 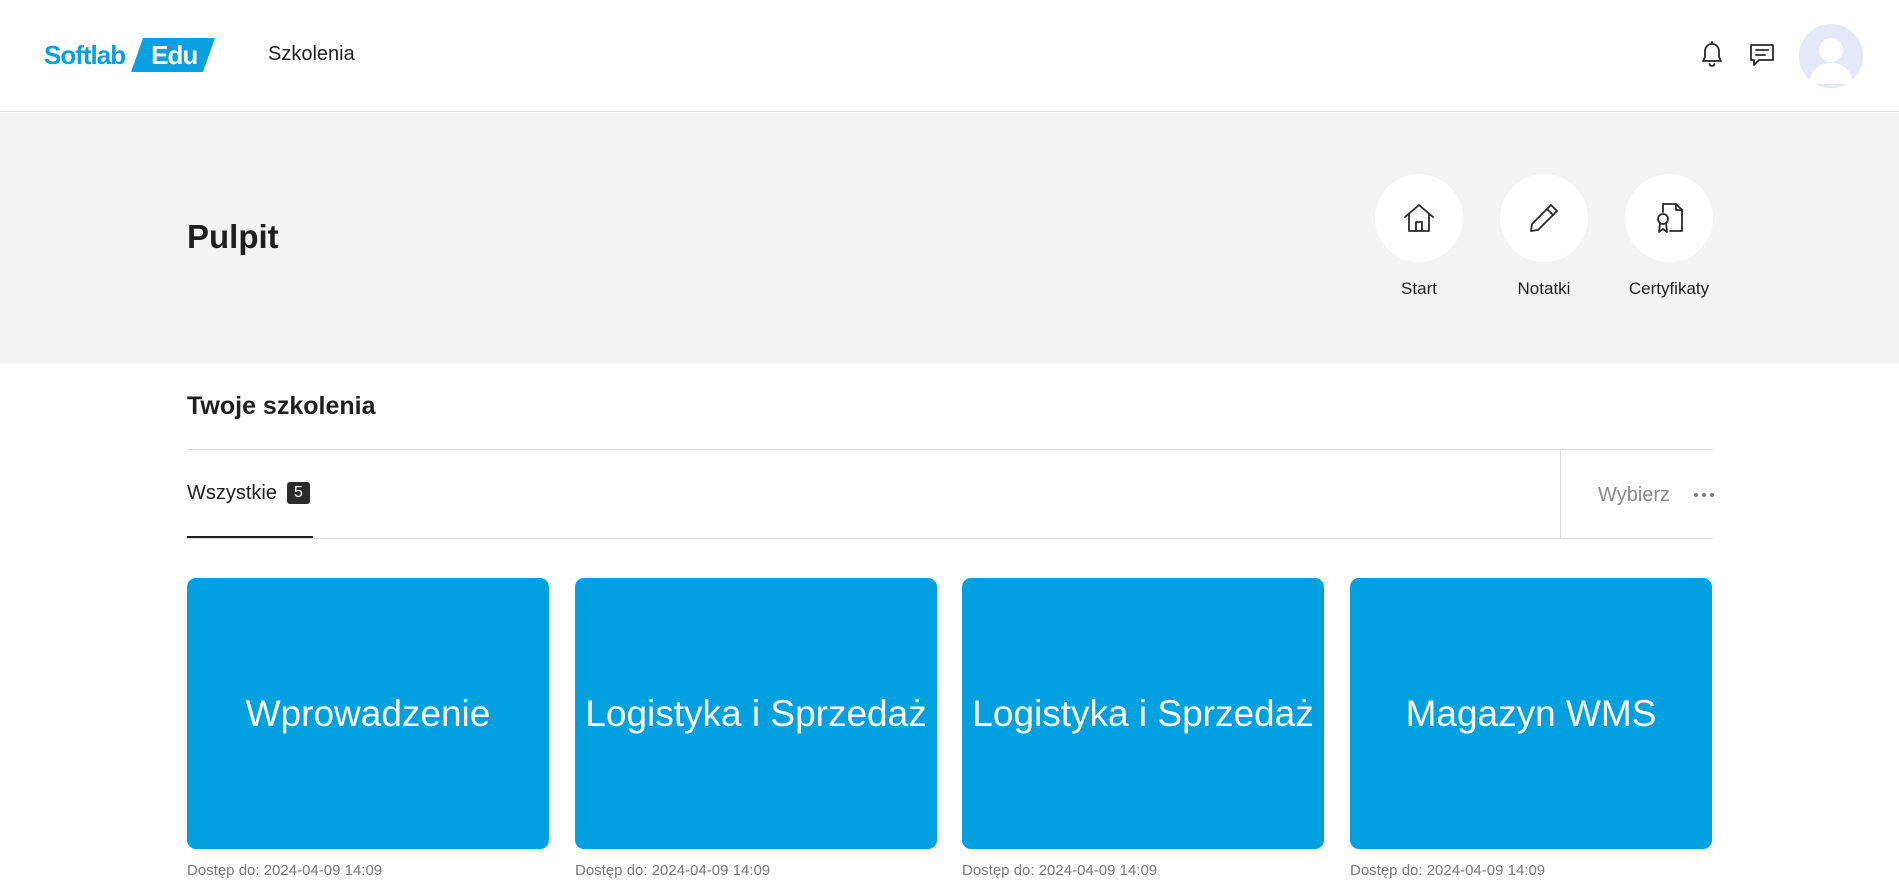 I want to click on quick-link-notes: Notatki, so click(x=1544, y=236).